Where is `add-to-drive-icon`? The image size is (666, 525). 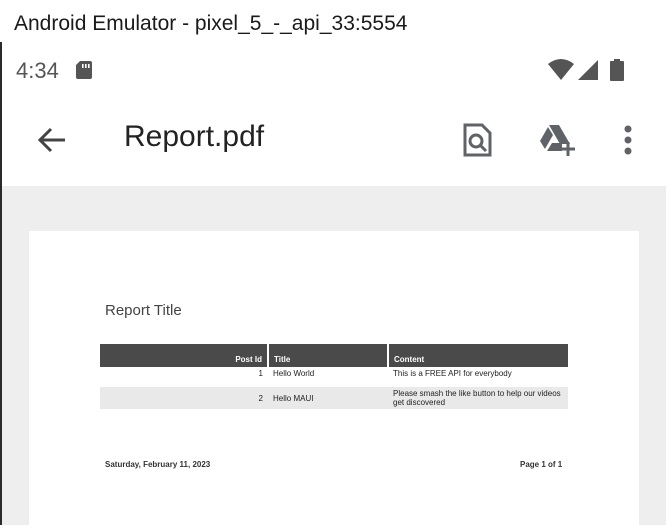 add-to-drive-icon is located at coordinates (557, 142).